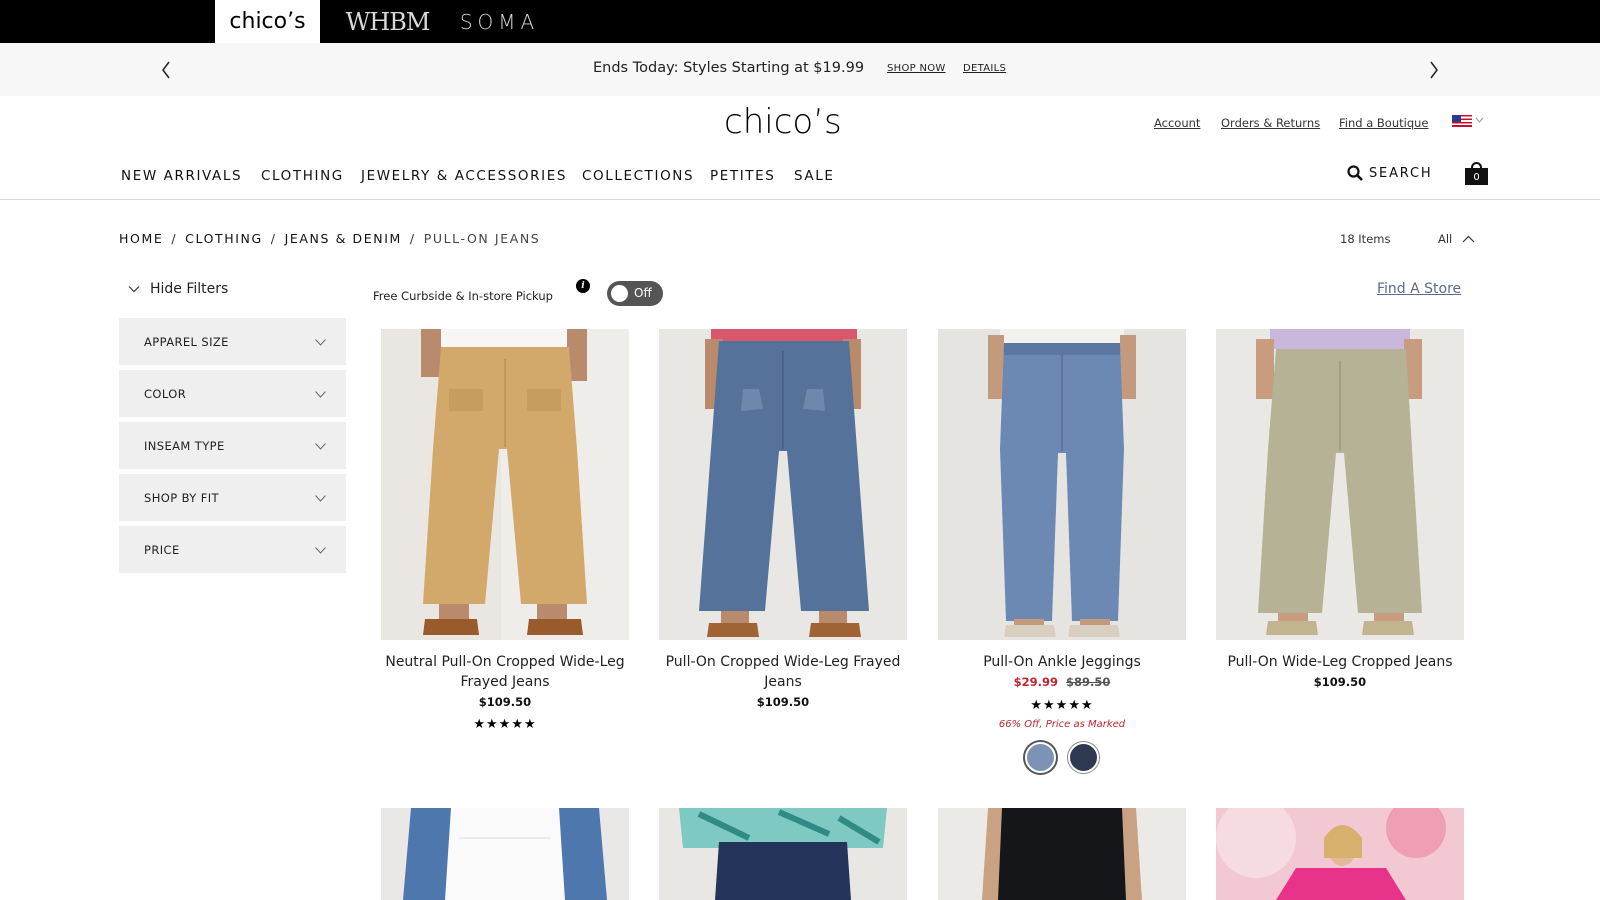 The width and height of the screenshot is (1600, 900). I want to click on pickup-toggle: Off, so click(635, 293).